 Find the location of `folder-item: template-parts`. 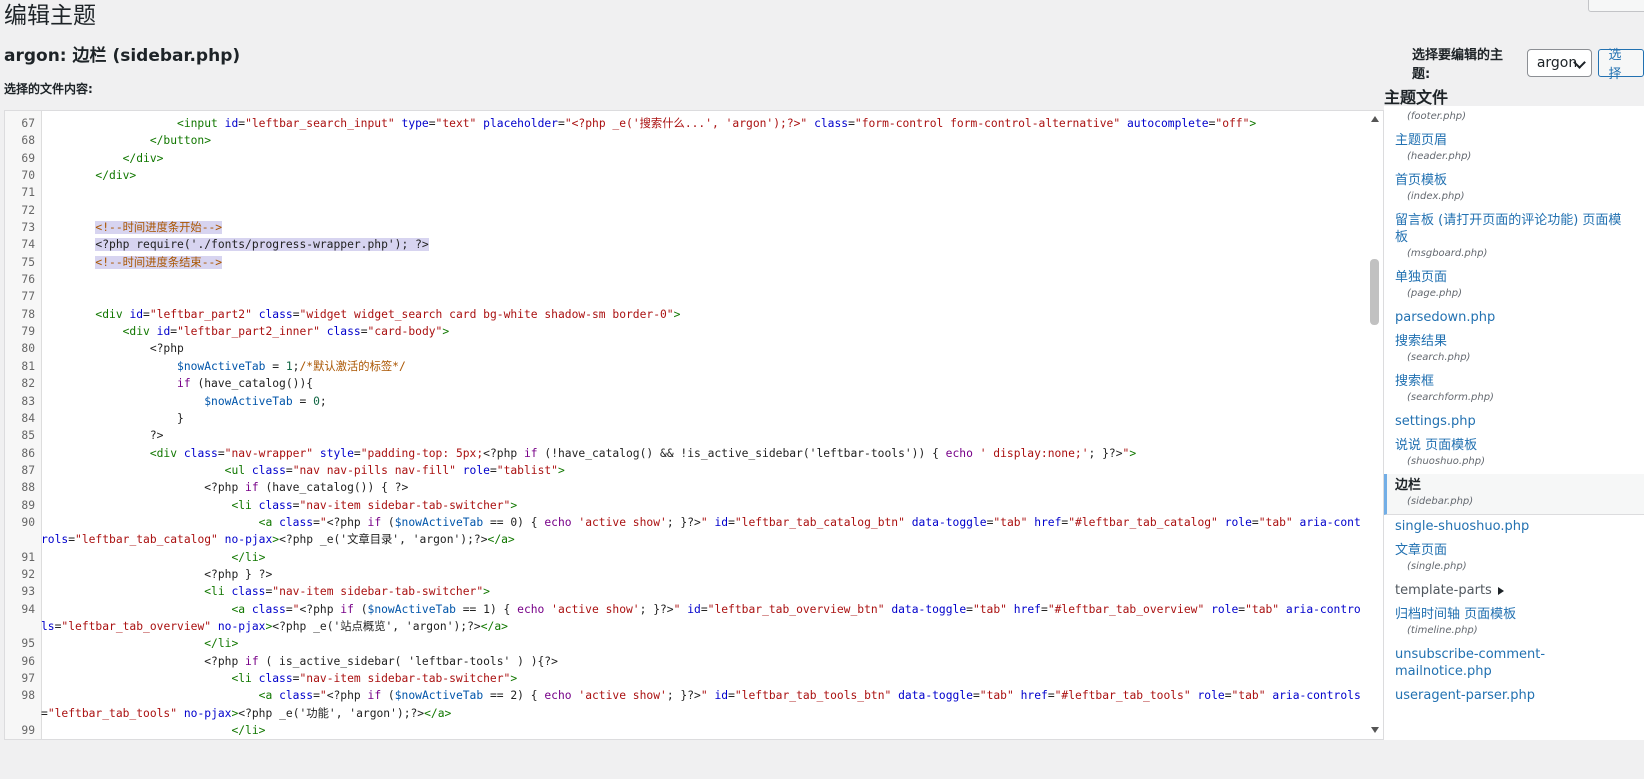

folder-item: template-parts is located at coordinates (1514, 591).